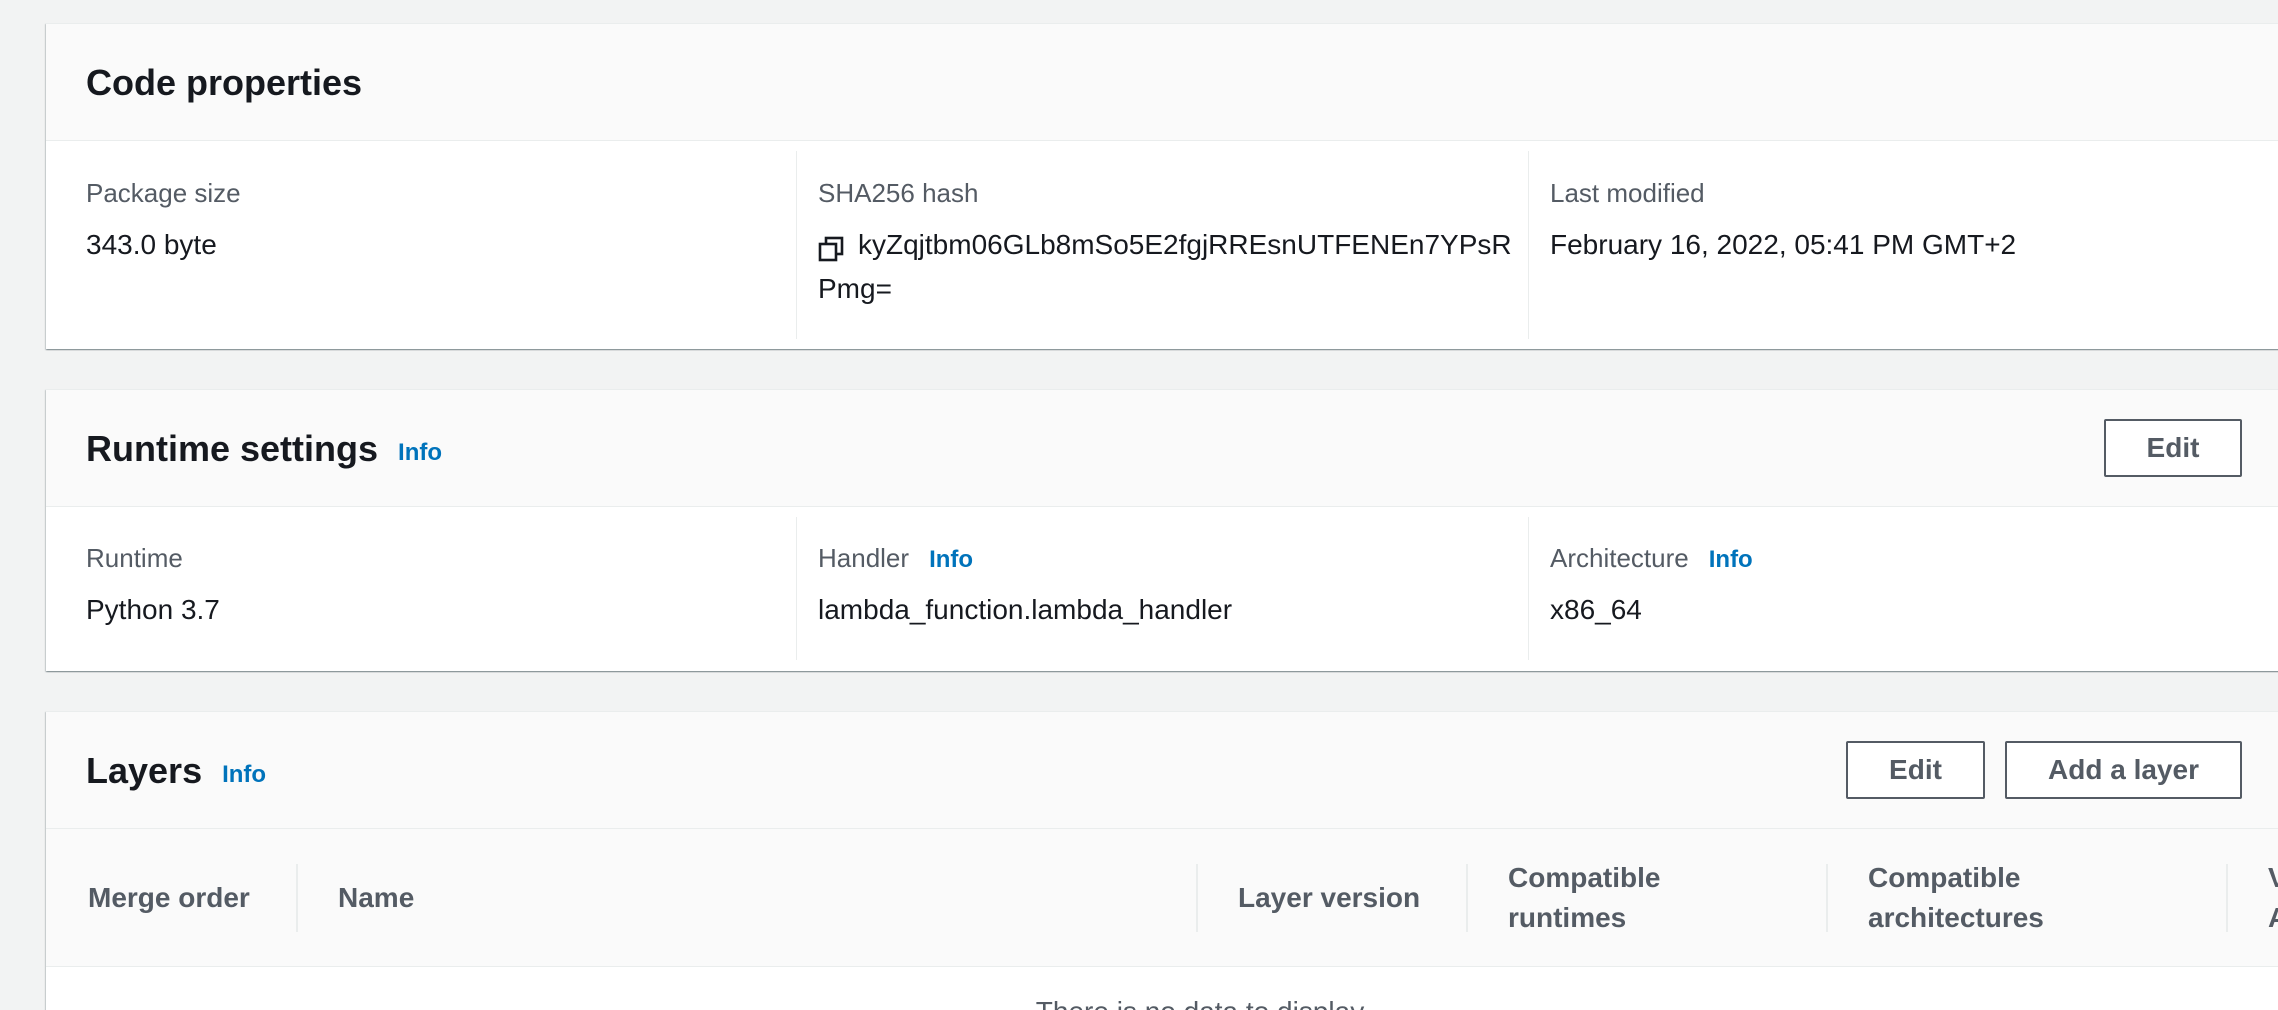  What do you see at coordinates (1914, 558) in the screenshot?
I see `architecture-label: Architecture Info` at bounding box center [1914, 558].